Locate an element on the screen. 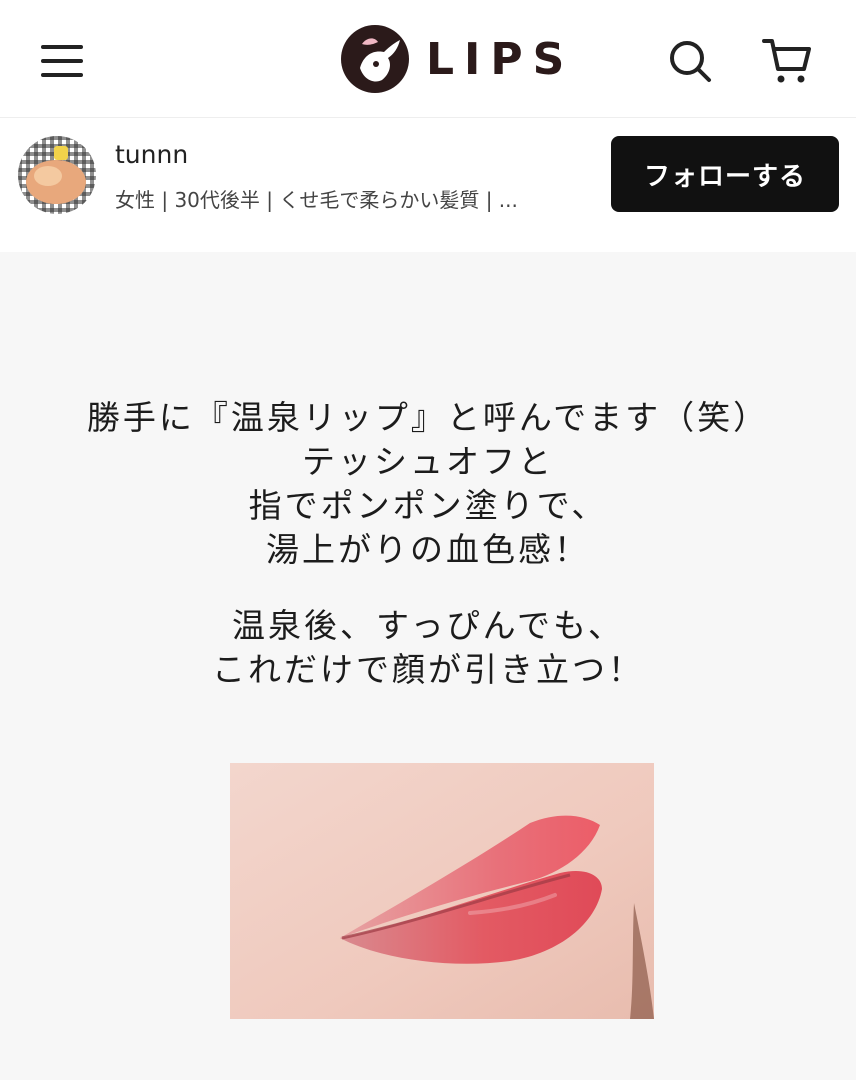  username: tunnn is located at coordinates (151, 154).